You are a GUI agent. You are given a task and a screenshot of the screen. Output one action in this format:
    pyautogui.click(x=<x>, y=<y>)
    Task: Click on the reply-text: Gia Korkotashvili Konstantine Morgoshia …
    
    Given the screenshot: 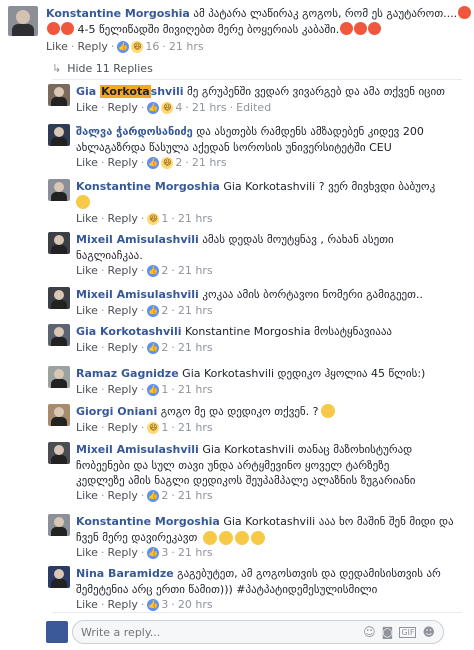 What is the action you would take?
    pyautogui.click(x=234, y=331)
    